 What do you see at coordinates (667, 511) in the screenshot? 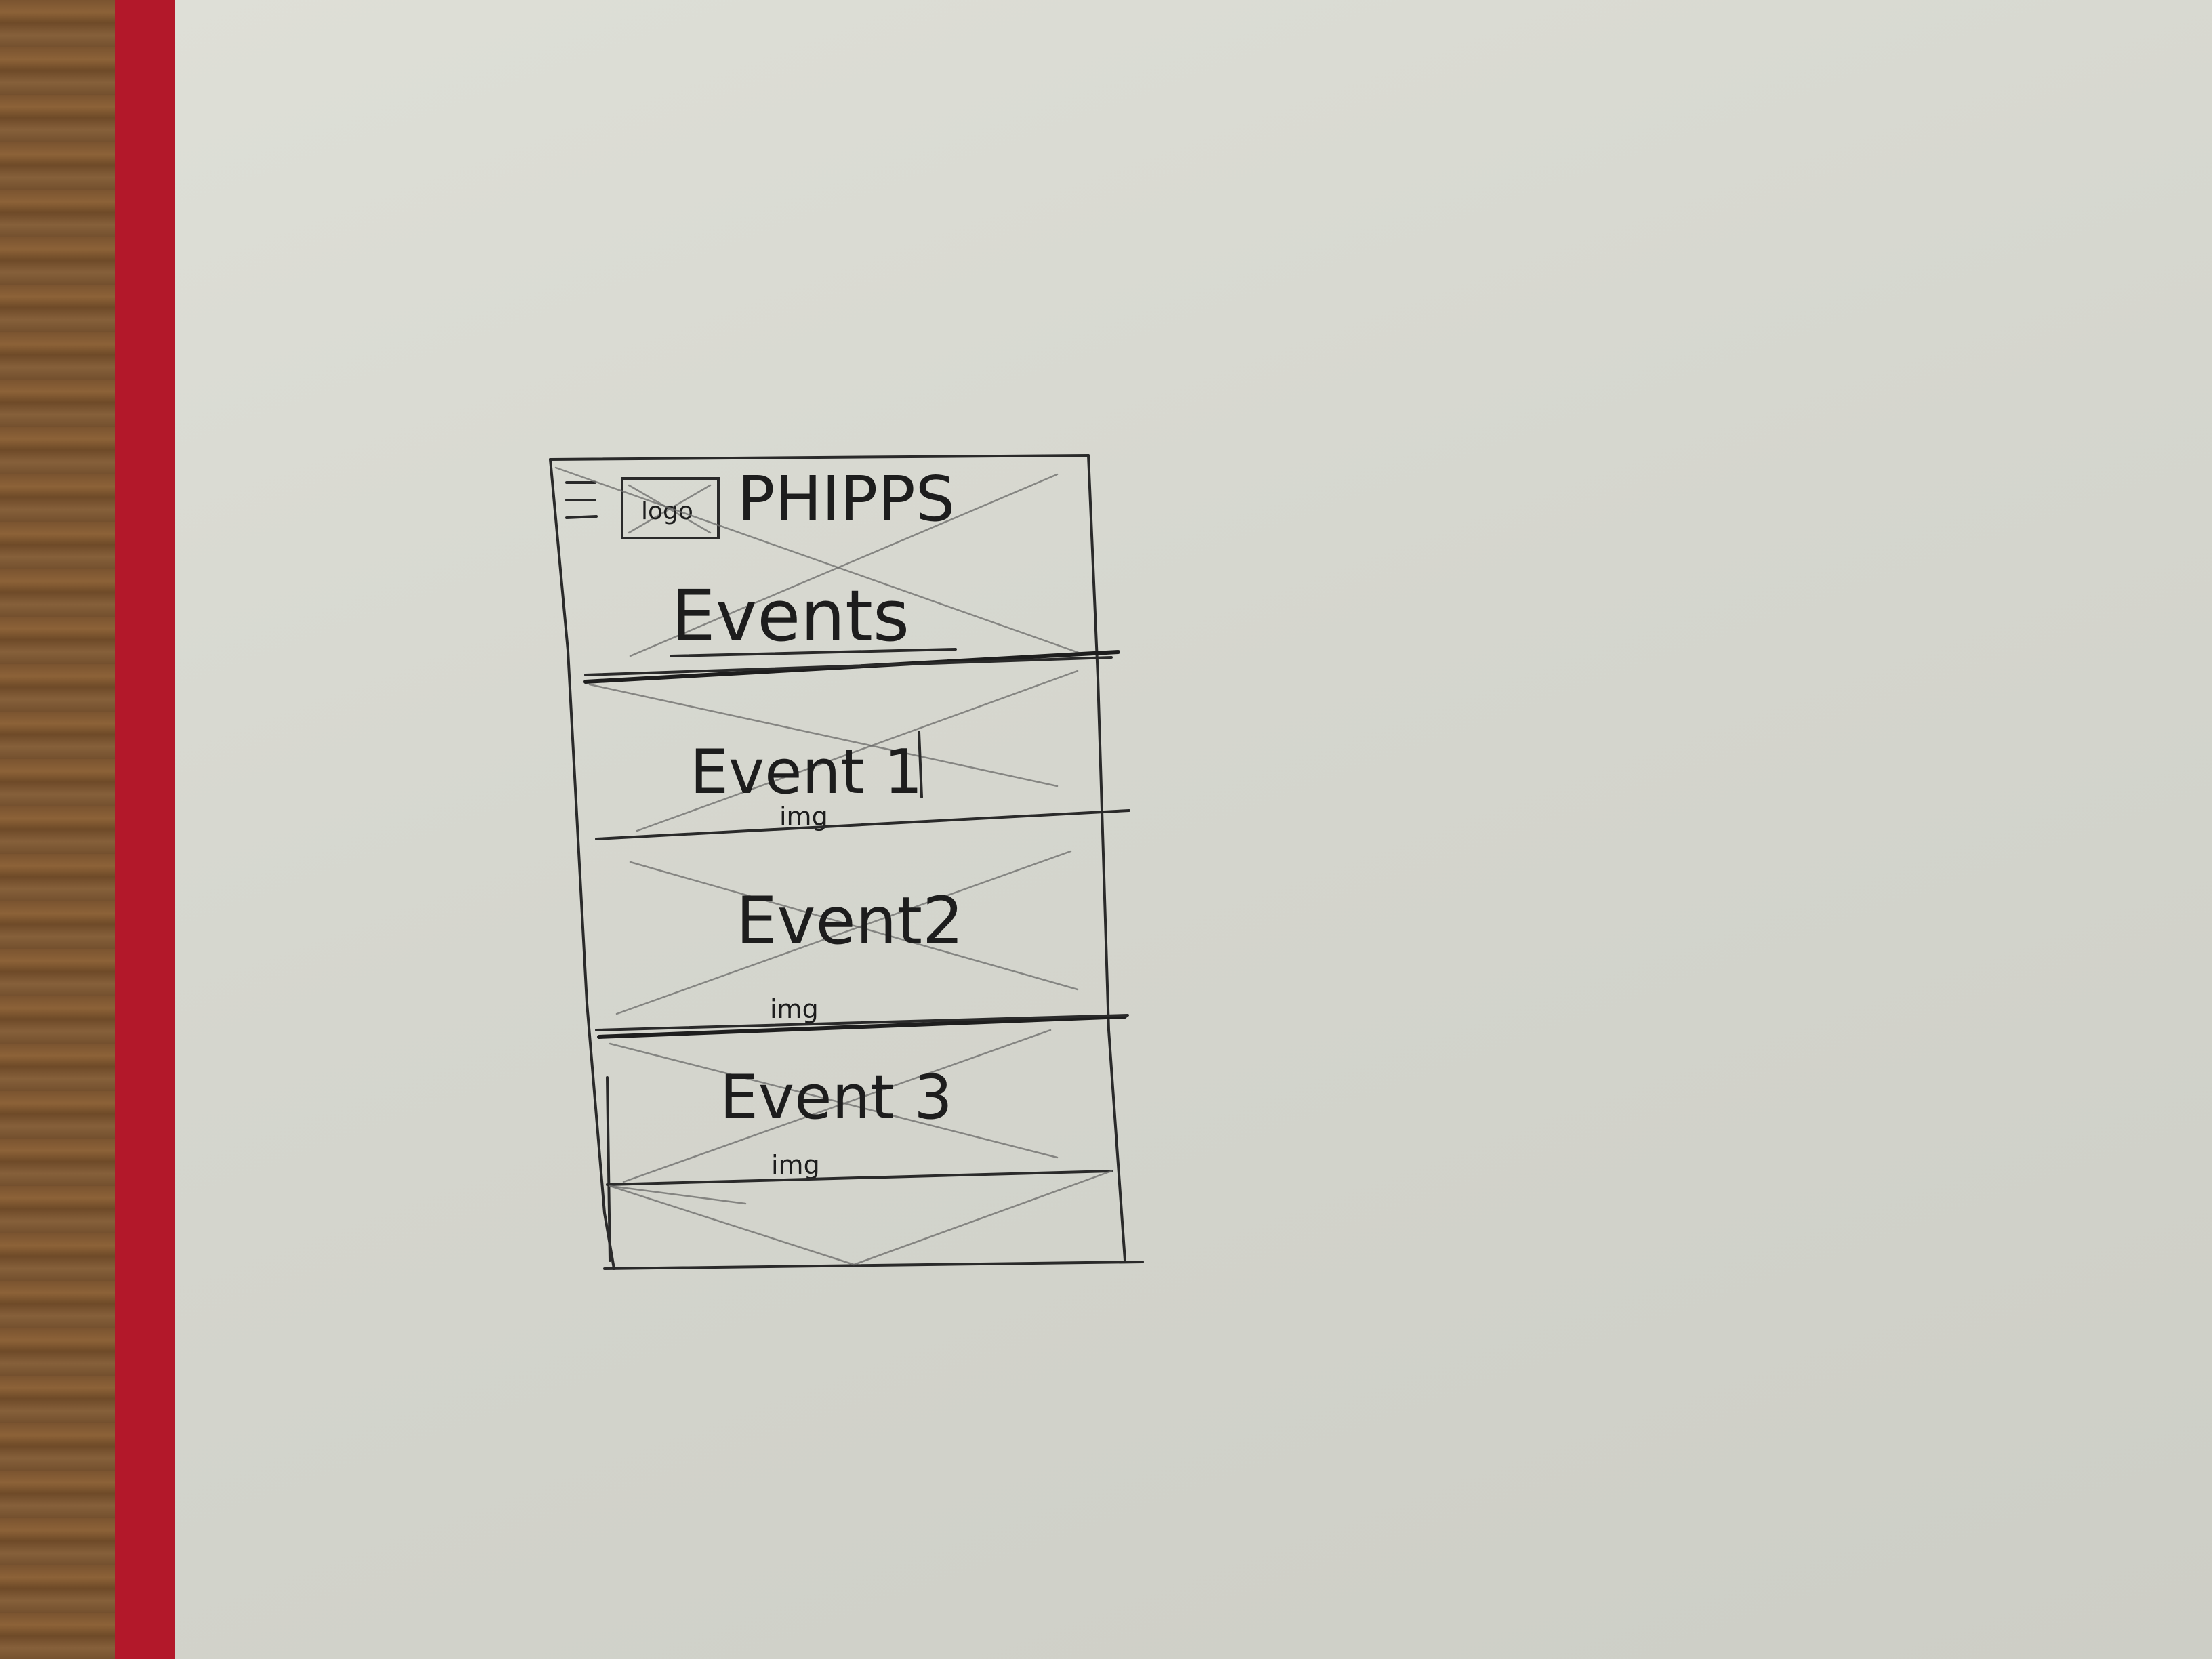
I see `logo-label: logo` at bounding box center [667, 511].